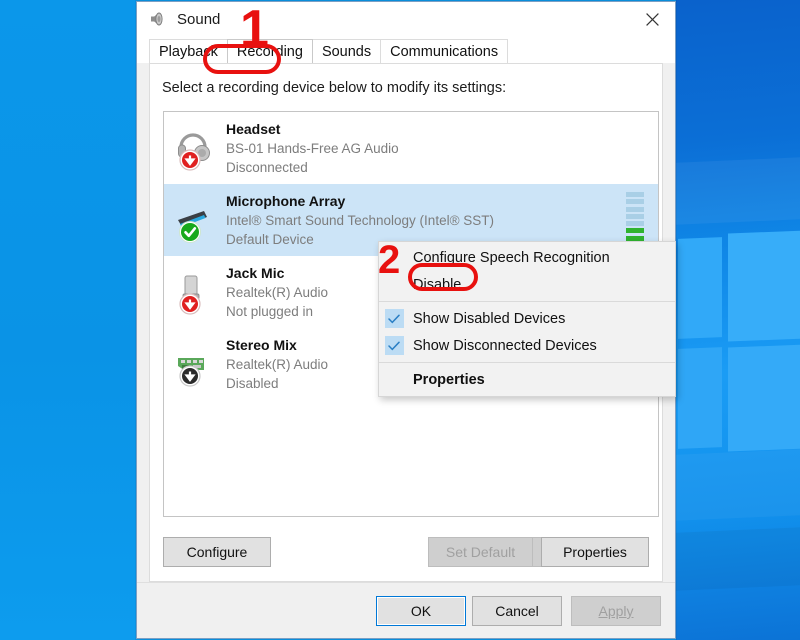 Image resolution: width=800 pixels, height=640 pixels. I want to click on device-status: Disabled, so click(252, 383).